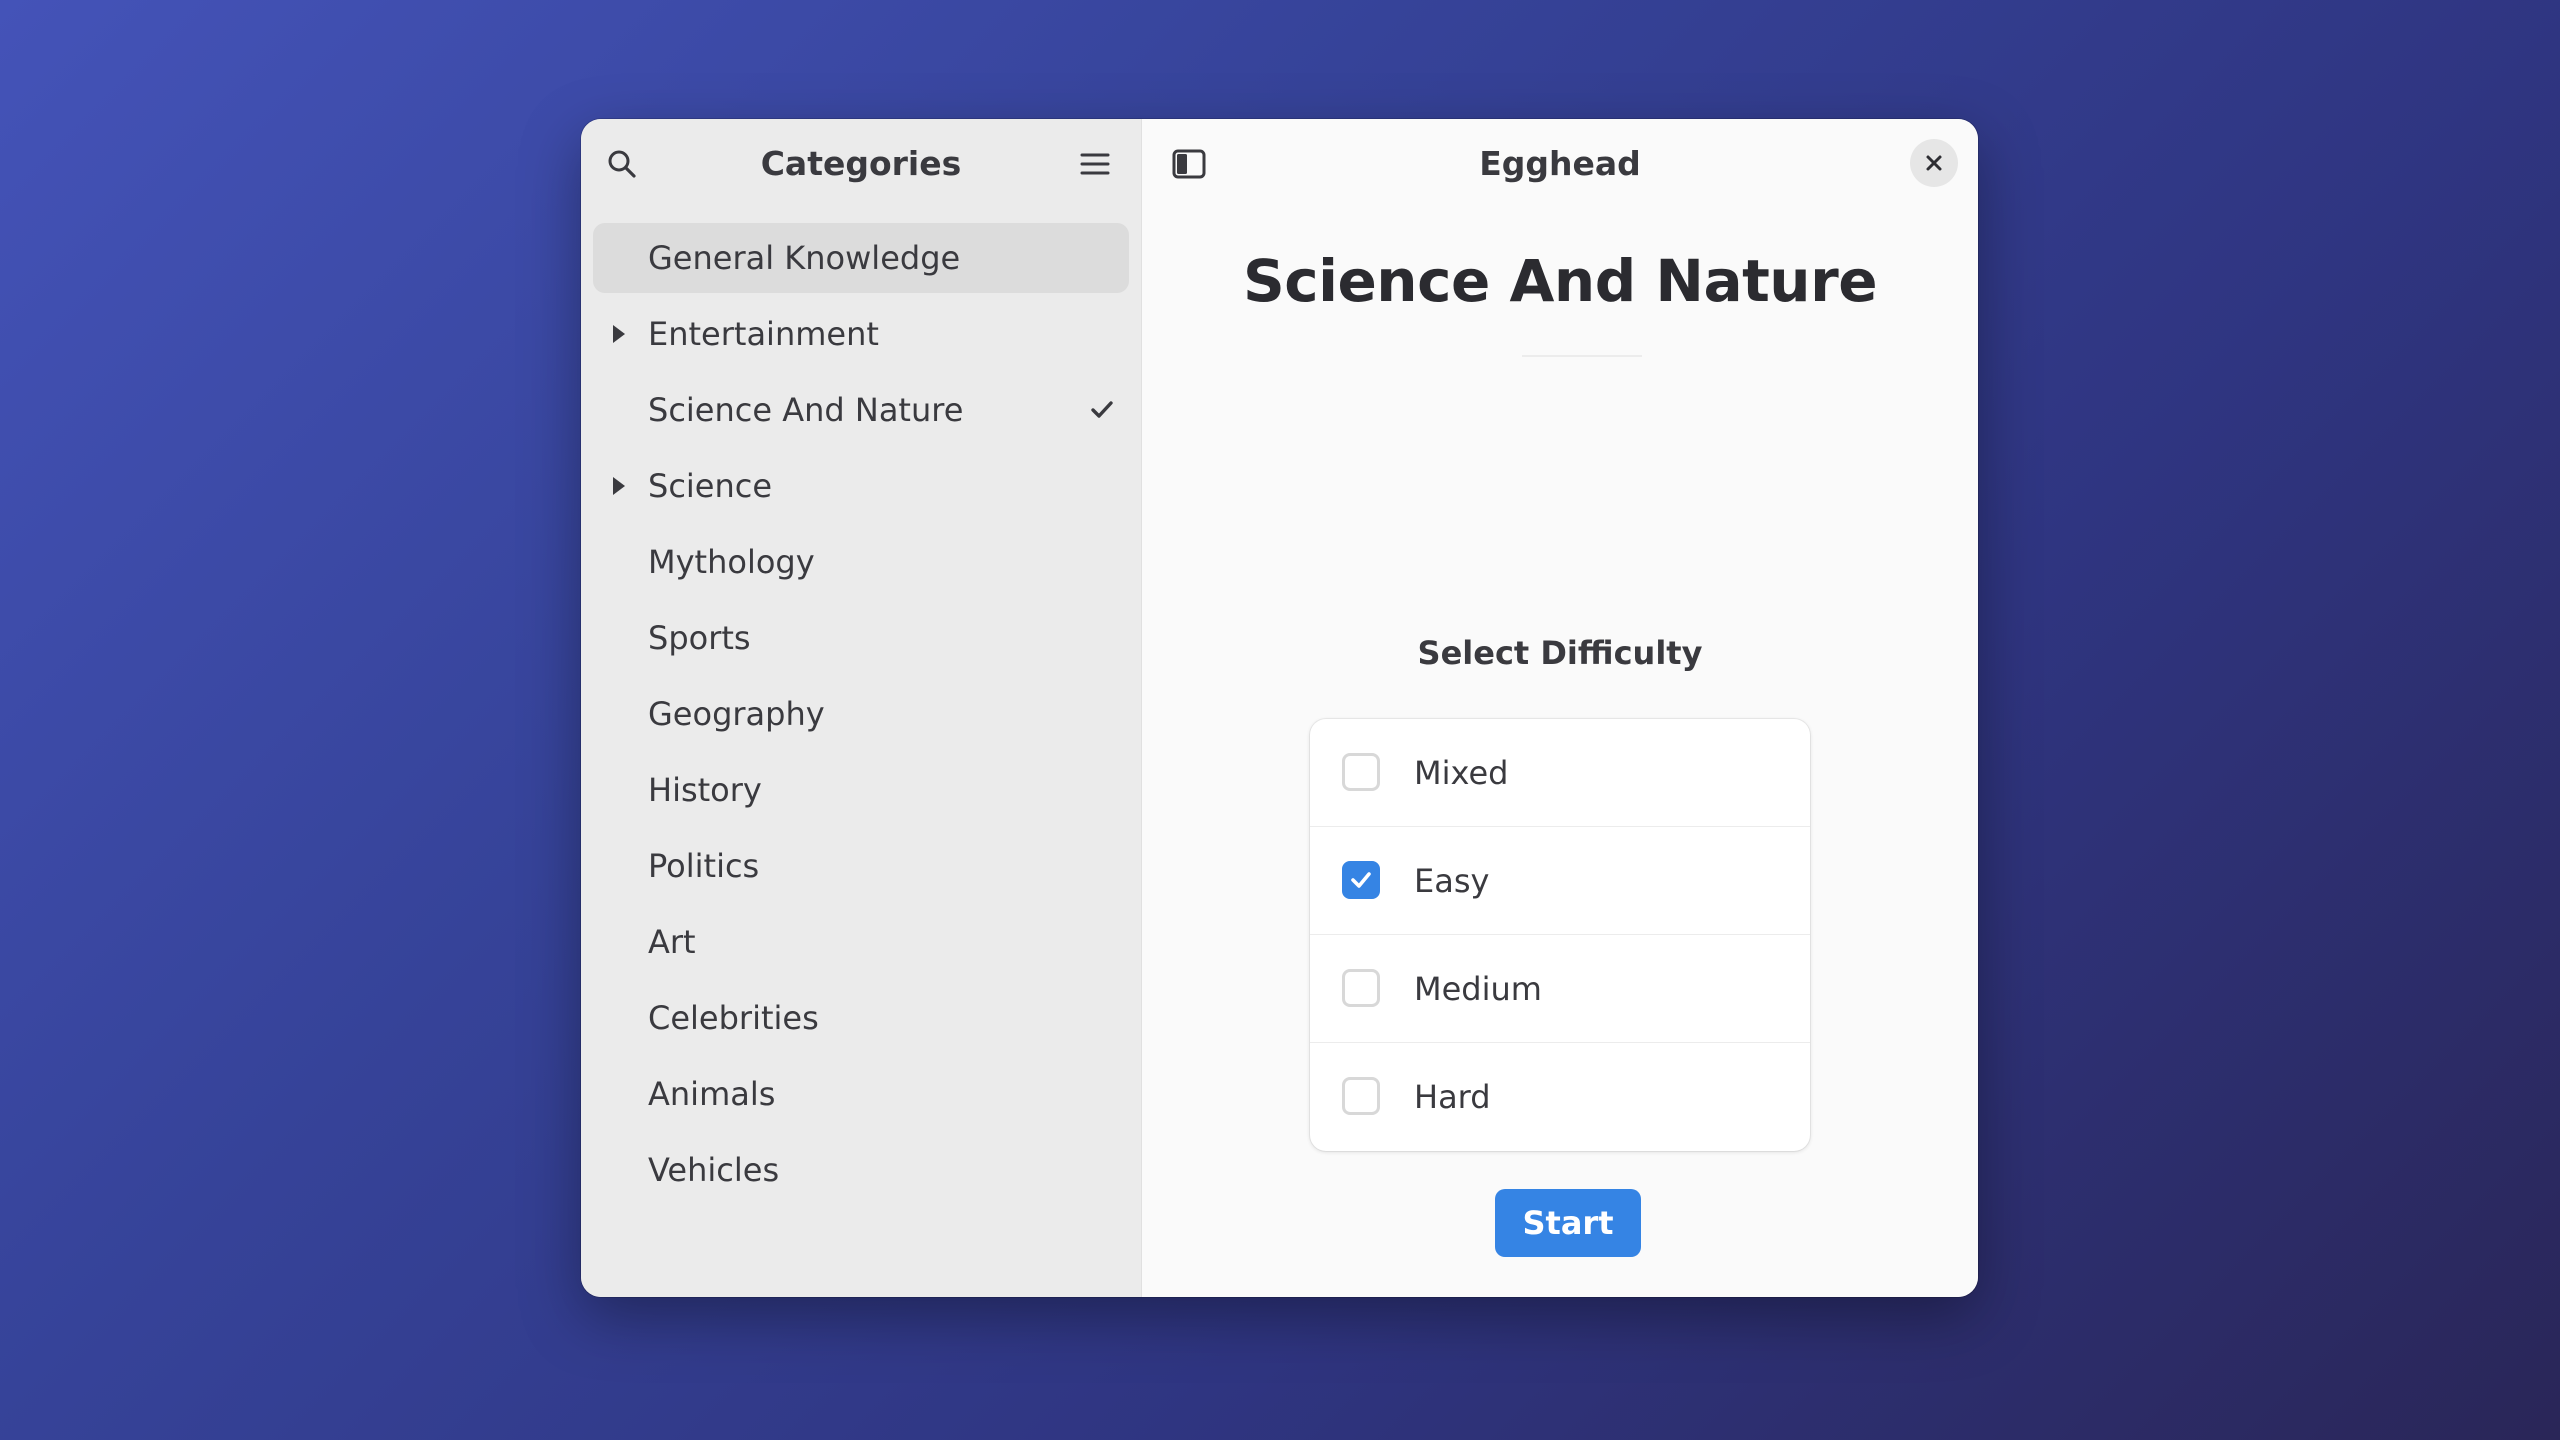  What do you see at coordinates (861, 866) in the screenshot?
I see `category-item-politics: Politics` at bounding box center [861, 866].